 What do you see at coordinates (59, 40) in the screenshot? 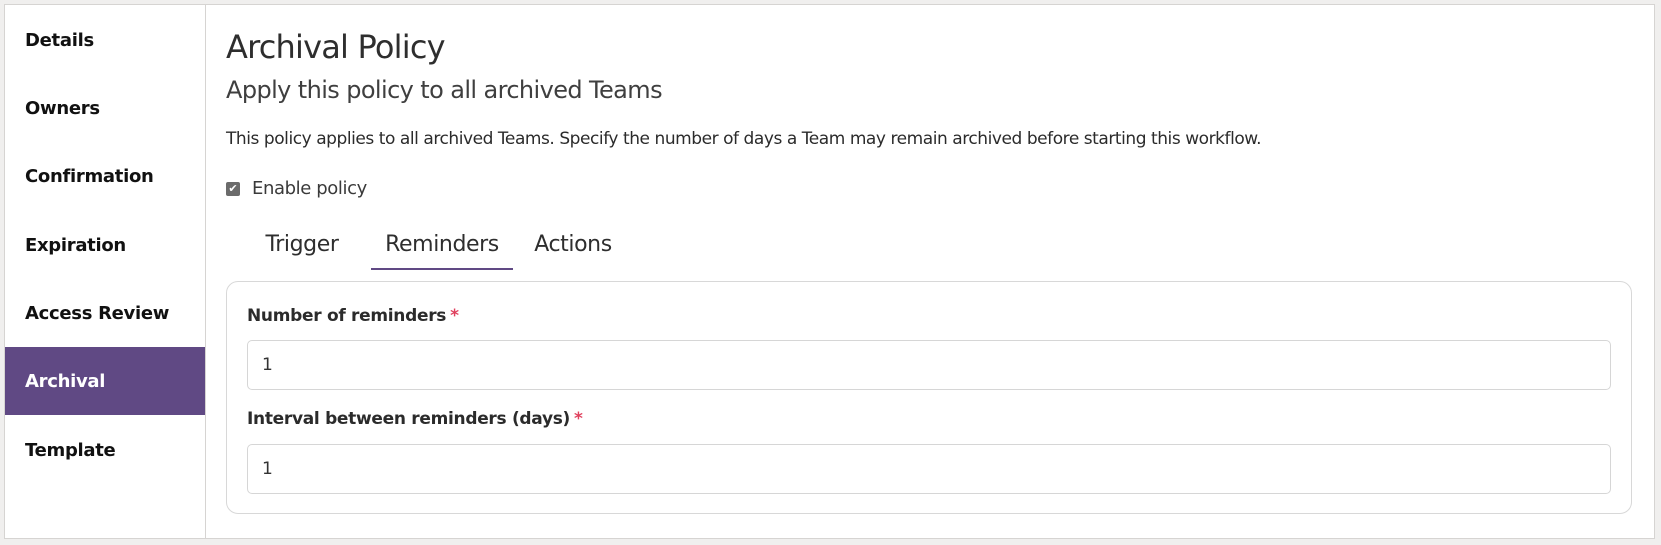
I see `sidebar-item-label: Details` at bounding box center [59, 40].